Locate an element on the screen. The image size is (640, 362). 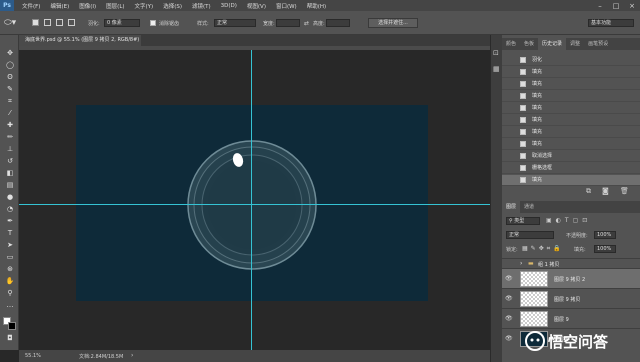
path-selection-icon: ➤ is located at coordinates (10, 245).